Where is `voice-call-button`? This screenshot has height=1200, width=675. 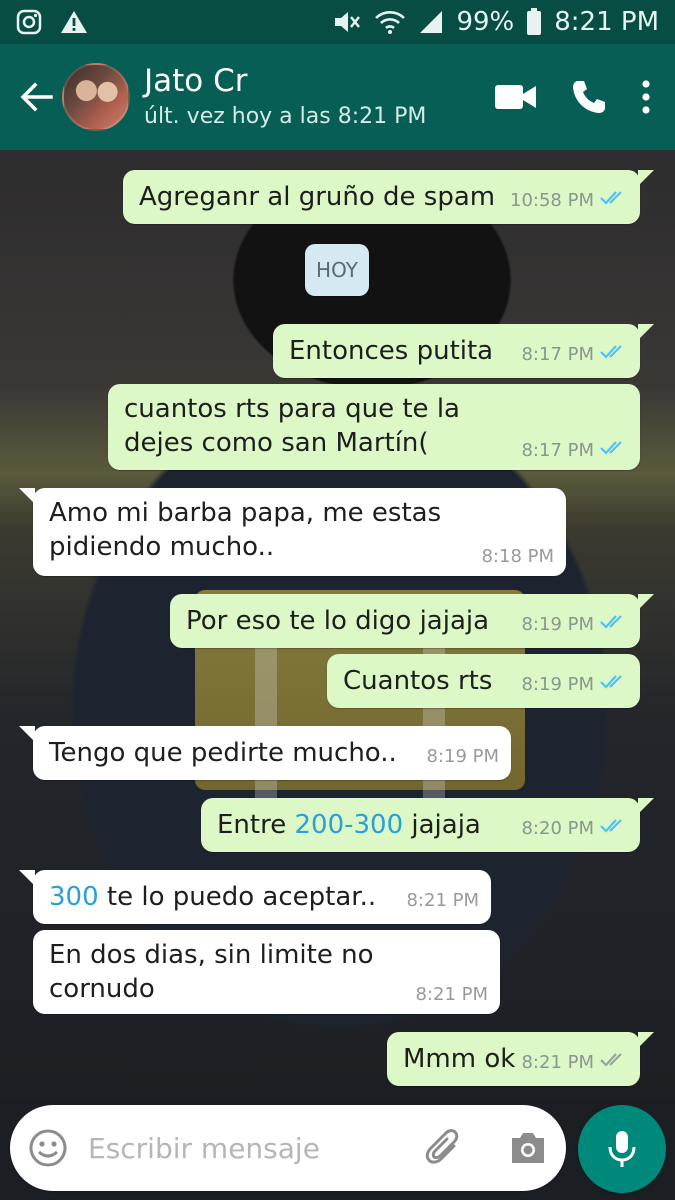
voice-call-button is located at coordinates (589, 97).